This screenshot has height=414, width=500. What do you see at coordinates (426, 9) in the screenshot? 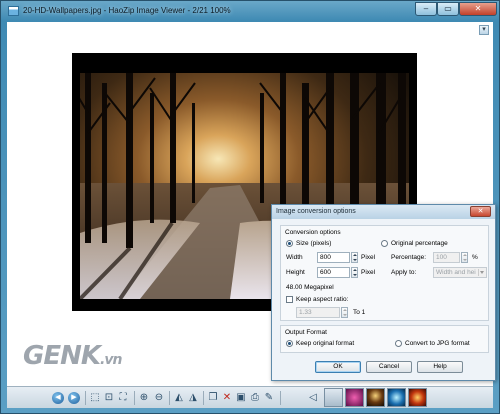
I see `minimize-button: –` at bounding box center [426, 9].